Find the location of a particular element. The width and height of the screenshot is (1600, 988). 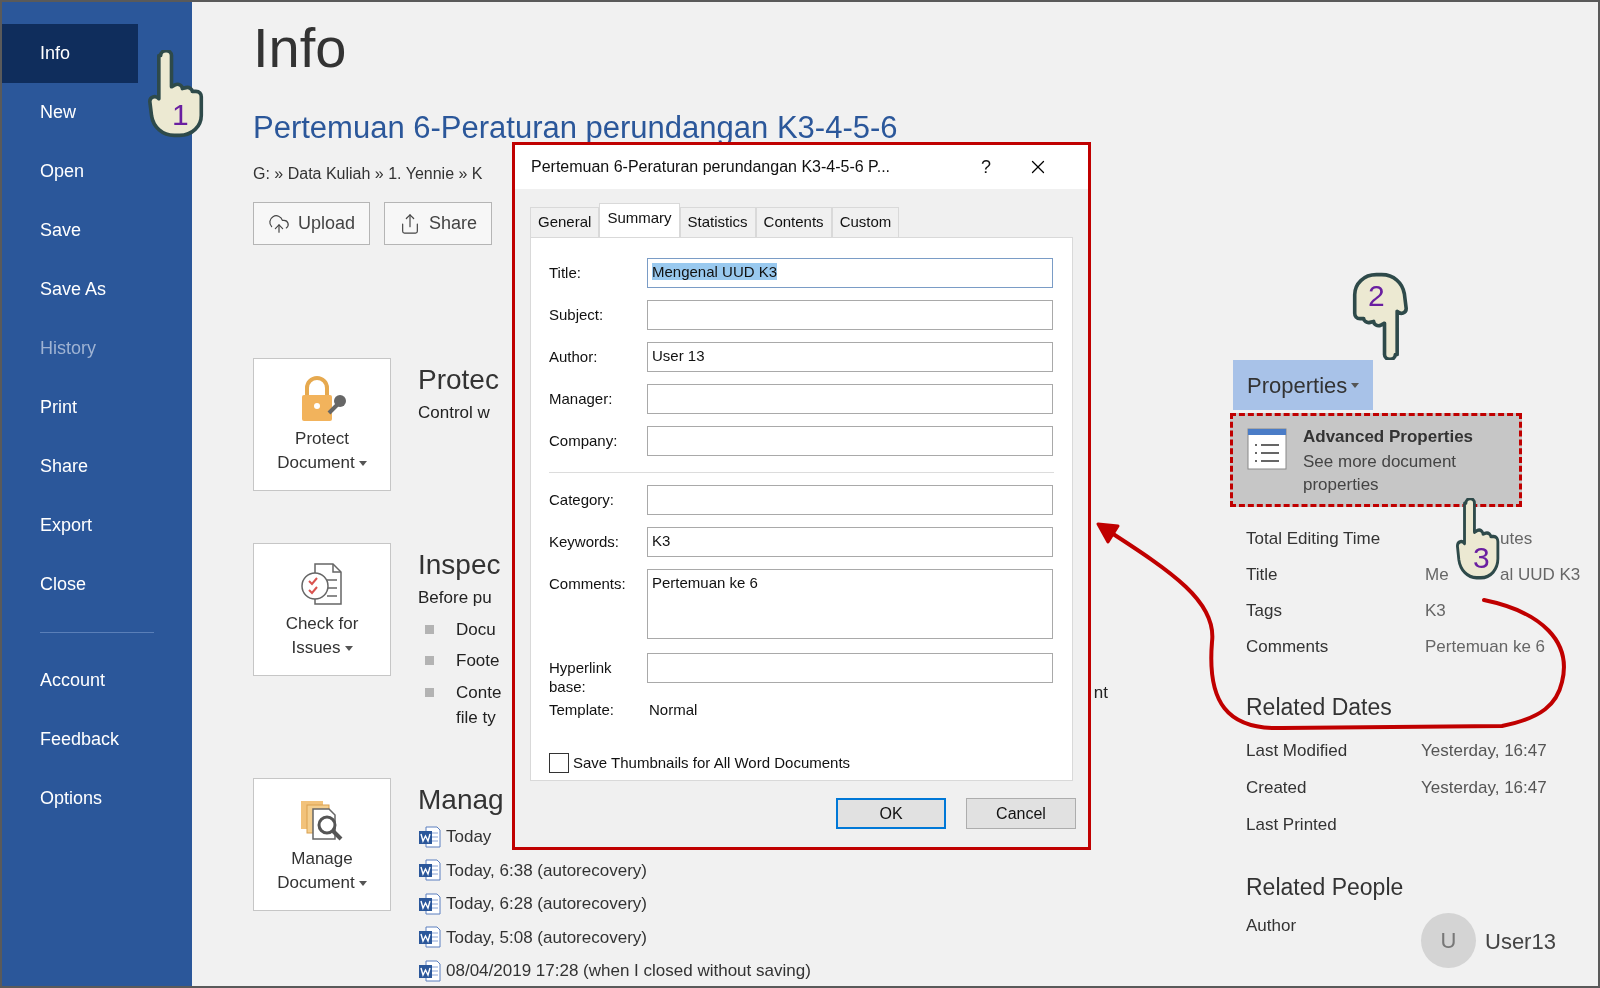

help-button: ? is located at coordinates (986, 167).